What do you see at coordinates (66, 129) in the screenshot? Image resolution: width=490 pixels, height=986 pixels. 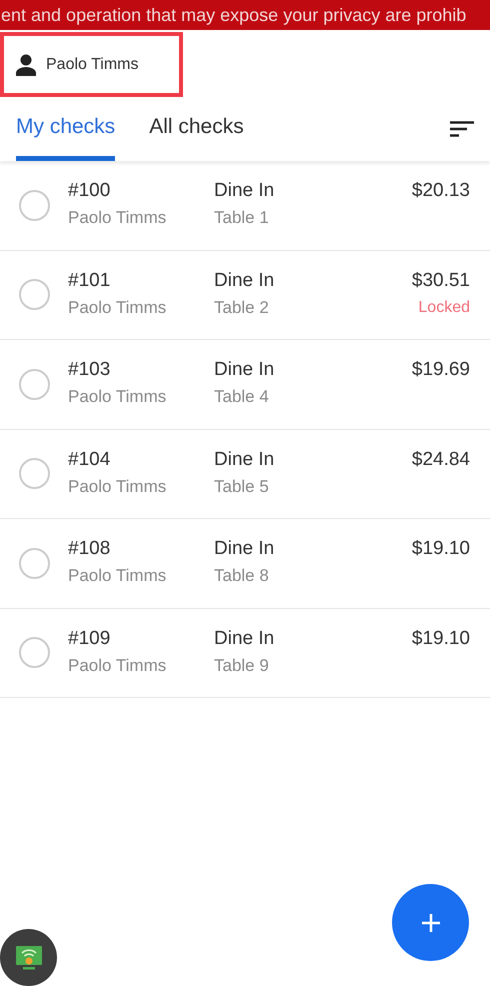 I see `tab: My checks` at bounding box center [66, 129].